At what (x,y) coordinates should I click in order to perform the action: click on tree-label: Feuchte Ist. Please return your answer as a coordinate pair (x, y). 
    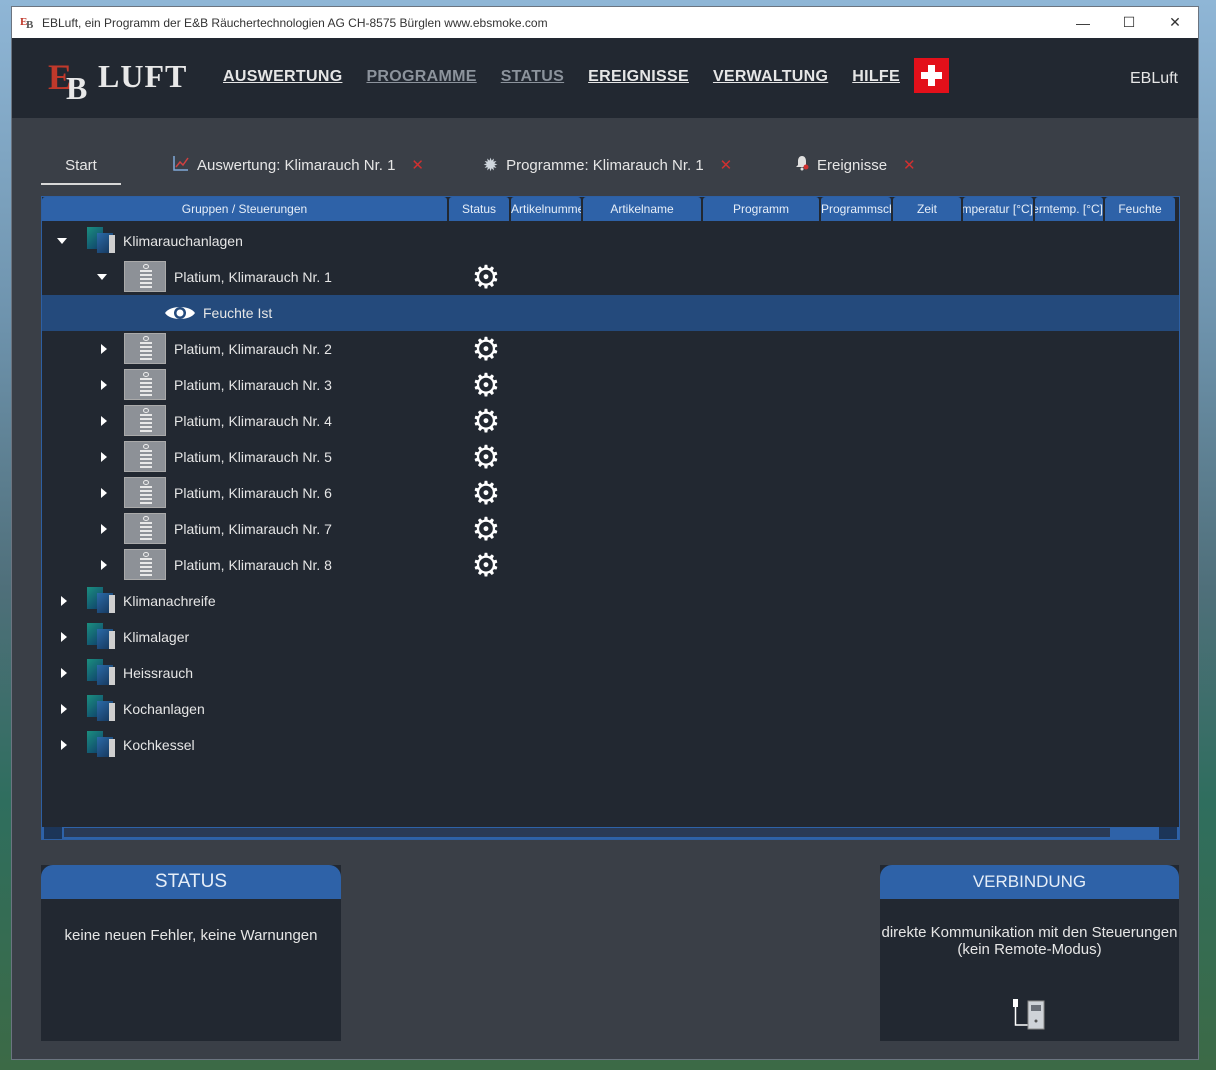
    Looking at the image, I should click on (238, 313).